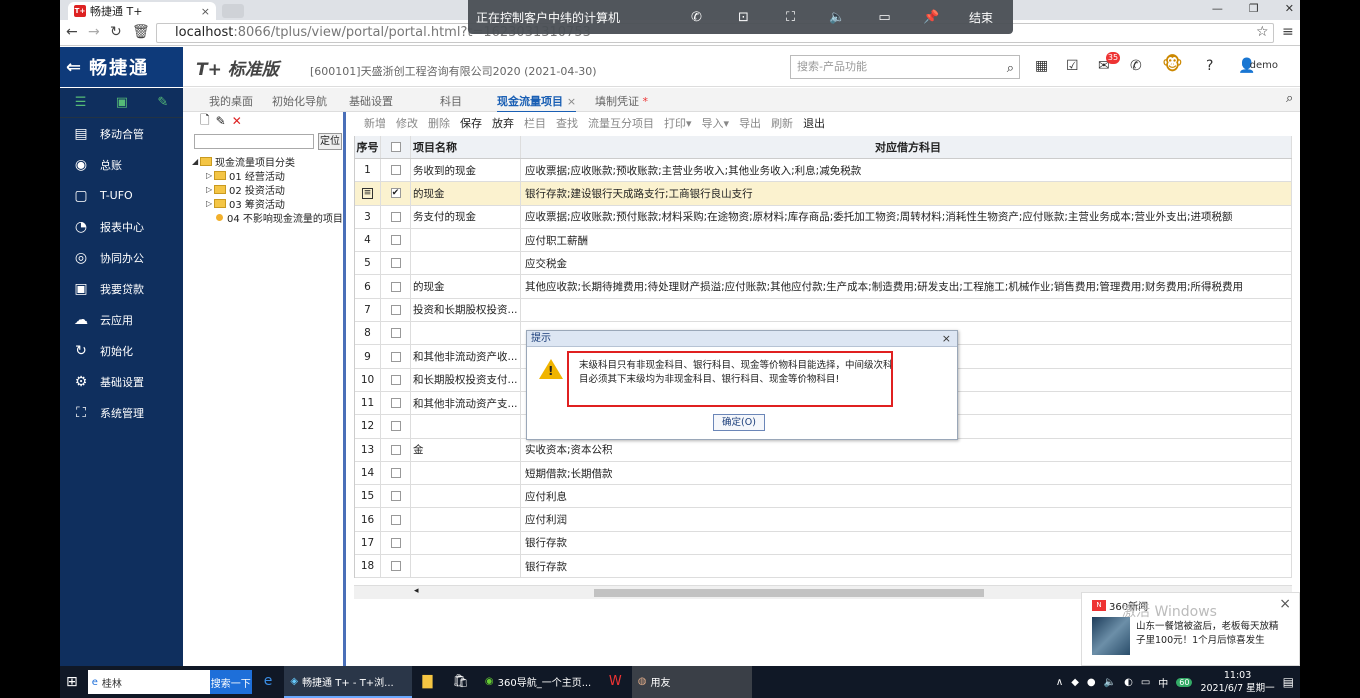  I want to click on brand-logo: ⇐ 畅捷通, so click(121, 67).